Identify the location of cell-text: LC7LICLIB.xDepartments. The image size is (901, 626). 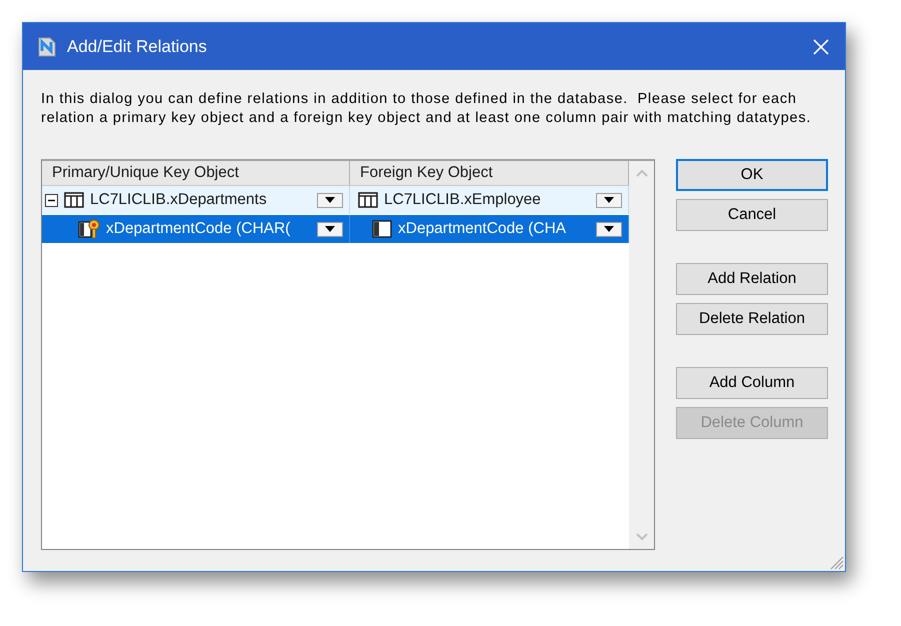
(179, 200).